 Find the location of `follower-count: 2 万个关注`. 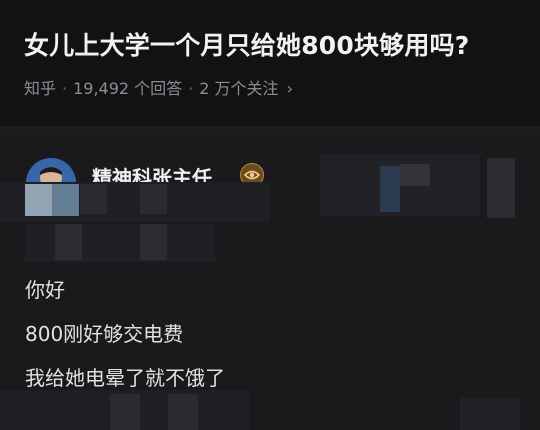

follower-count: 2 万个关注 is located at coordinates (239, 88).